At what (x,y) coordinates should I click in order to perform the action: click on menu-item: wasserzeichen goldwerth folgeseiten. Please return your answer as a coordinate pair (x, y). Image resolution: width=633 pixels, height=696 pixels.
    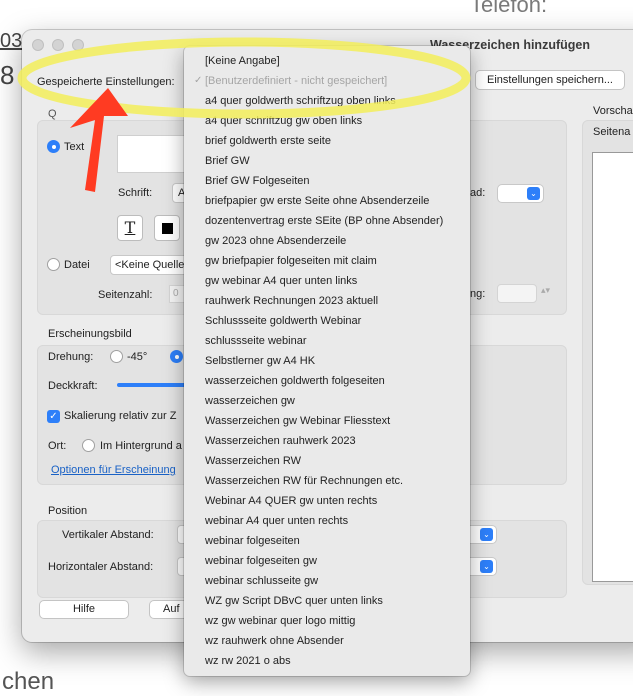
    Looking at the image, I should click on (327, 381).